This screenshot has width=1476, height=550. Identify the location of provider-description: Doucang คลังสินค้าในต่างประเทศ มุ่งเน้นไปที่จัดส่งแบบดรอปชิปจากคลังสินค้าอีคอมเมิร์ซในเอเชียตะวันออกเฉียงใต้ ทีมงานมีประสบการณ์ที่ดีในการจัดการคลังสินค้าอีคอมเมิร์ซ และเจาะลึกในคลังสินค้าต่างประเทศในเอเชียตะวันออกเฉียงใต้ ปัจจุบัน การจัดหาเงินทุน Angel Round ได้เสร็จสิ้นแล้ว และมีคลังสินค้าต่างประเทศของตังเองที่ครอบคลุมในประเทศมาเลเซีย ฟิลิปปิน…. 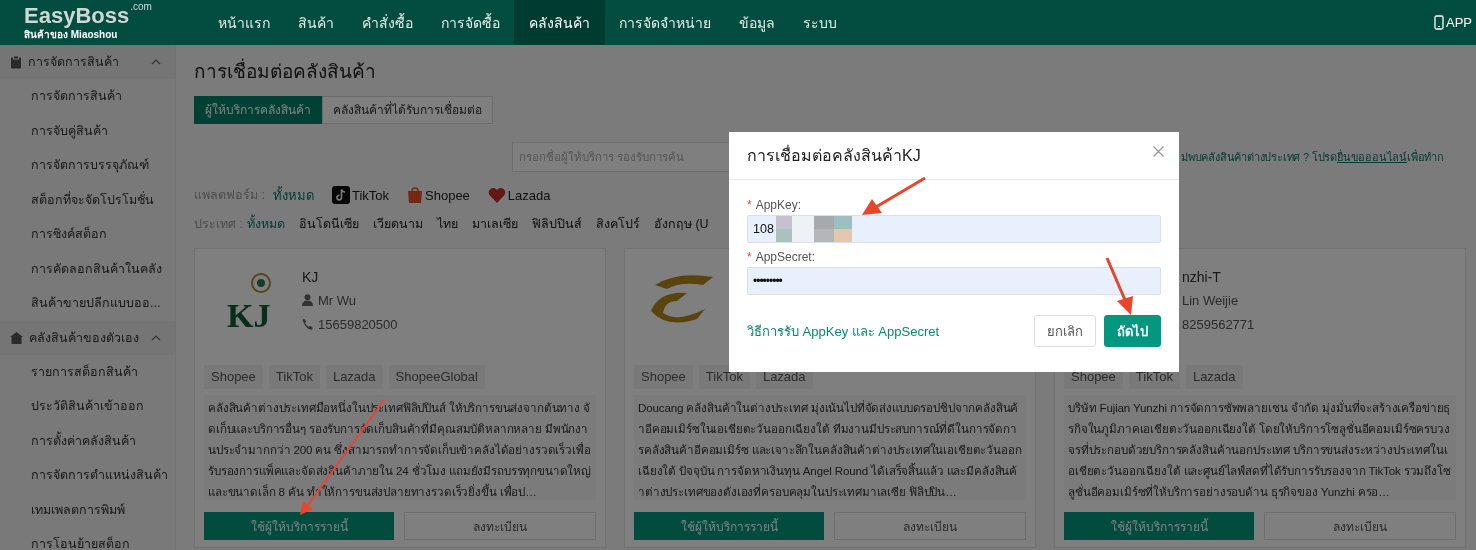
(830, 447).